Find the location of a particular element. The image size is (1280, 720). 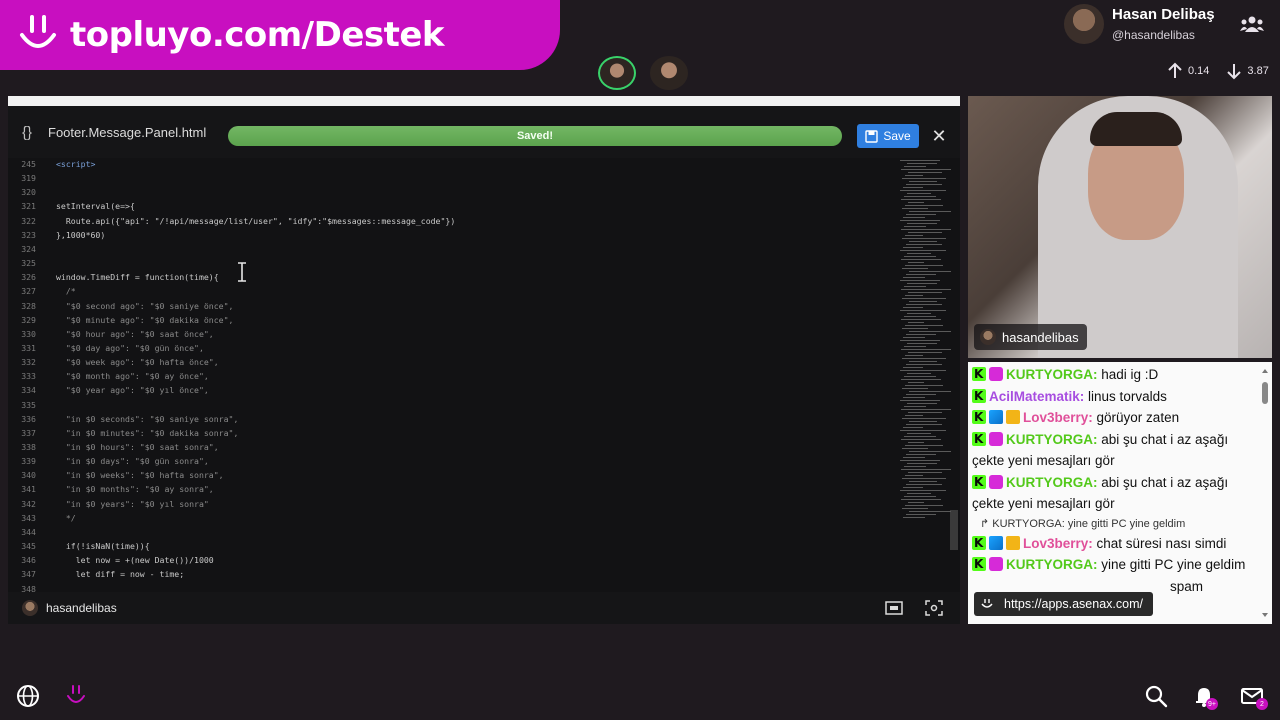

footer-username: hasandelibas is located at coordinates (81, 608).